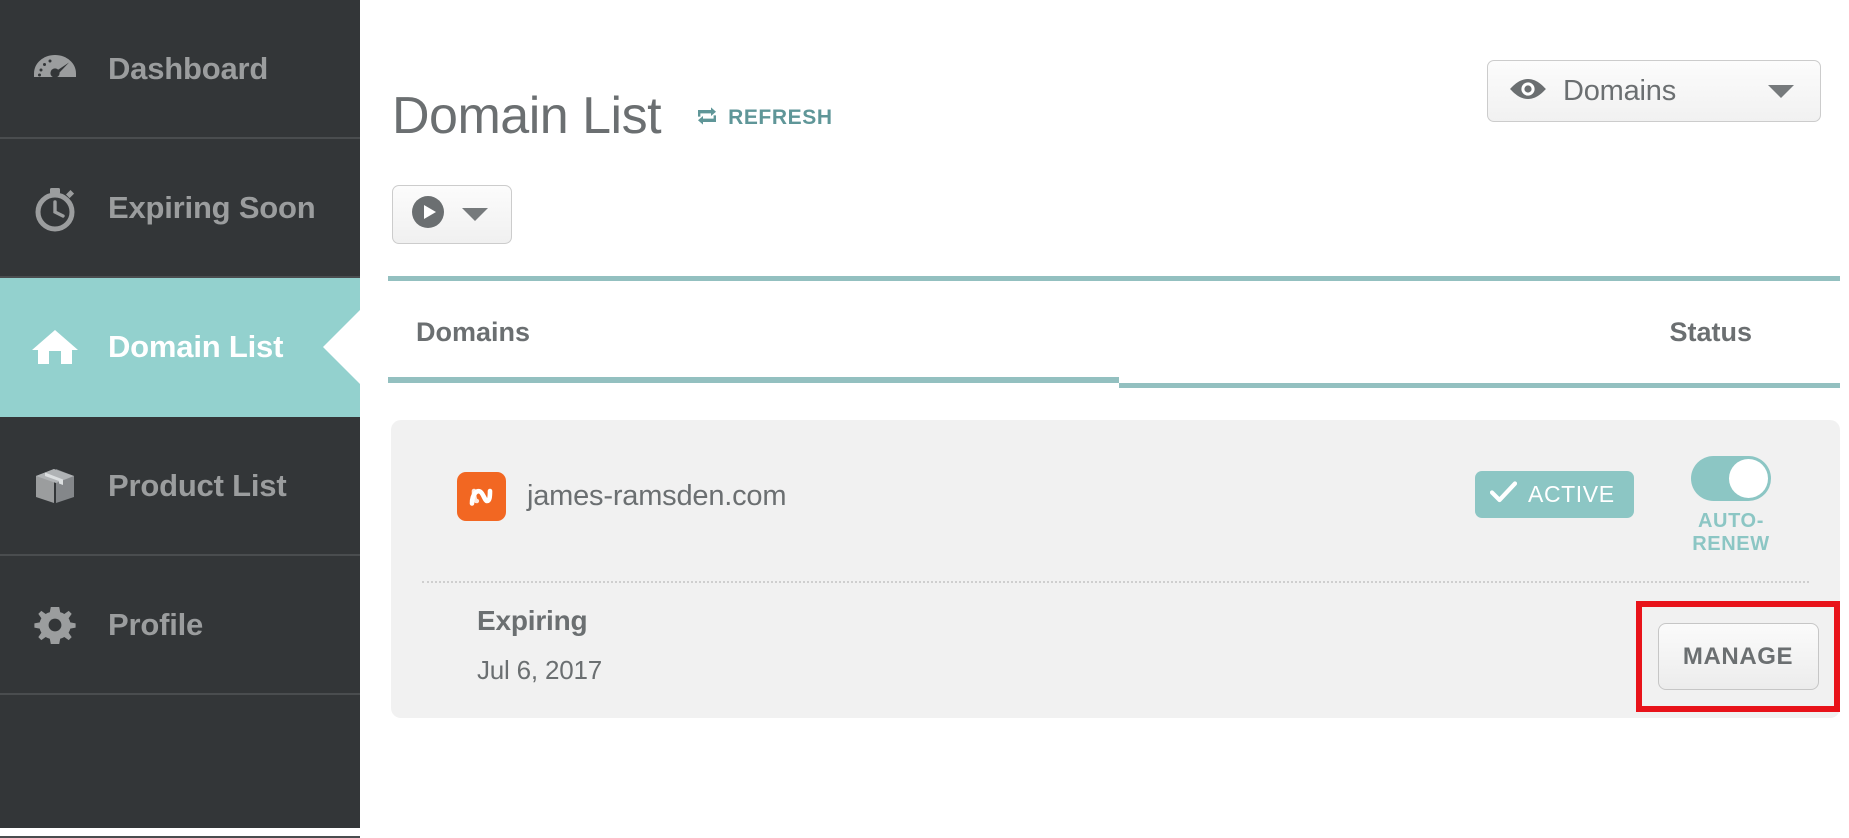 Image resolution: width=1849 pixels, height=838 pixels. I want to click on manage-button-label: MANAGE, so click(1738, 656).